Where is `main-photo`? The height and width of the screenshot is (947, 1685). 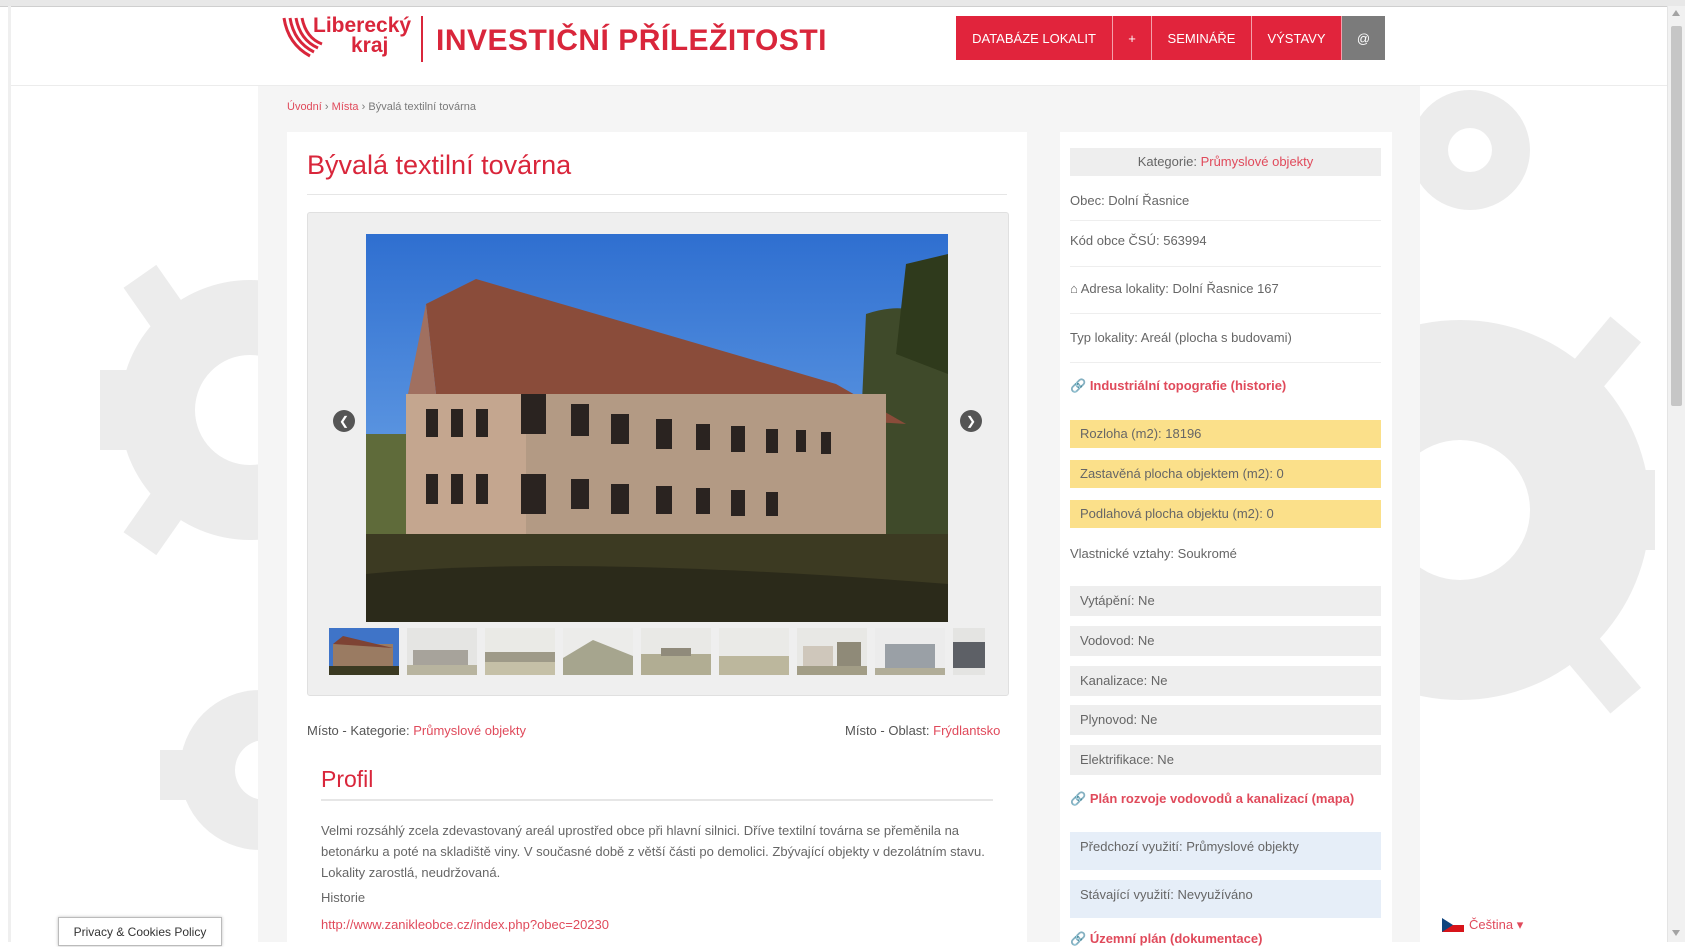
main-photo is located at coordinates (657, 428).